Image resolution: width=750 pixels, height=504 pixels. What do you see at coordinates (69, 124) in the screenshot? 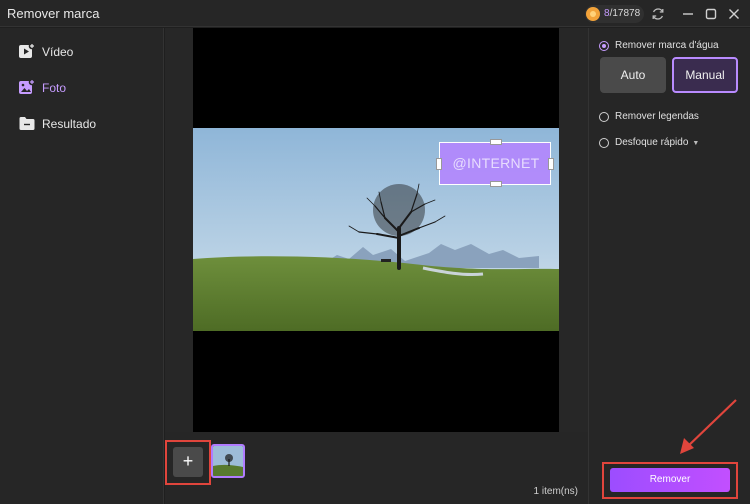
I see `sidebar-item-label: Resultado` at bounding box center [69, 124].